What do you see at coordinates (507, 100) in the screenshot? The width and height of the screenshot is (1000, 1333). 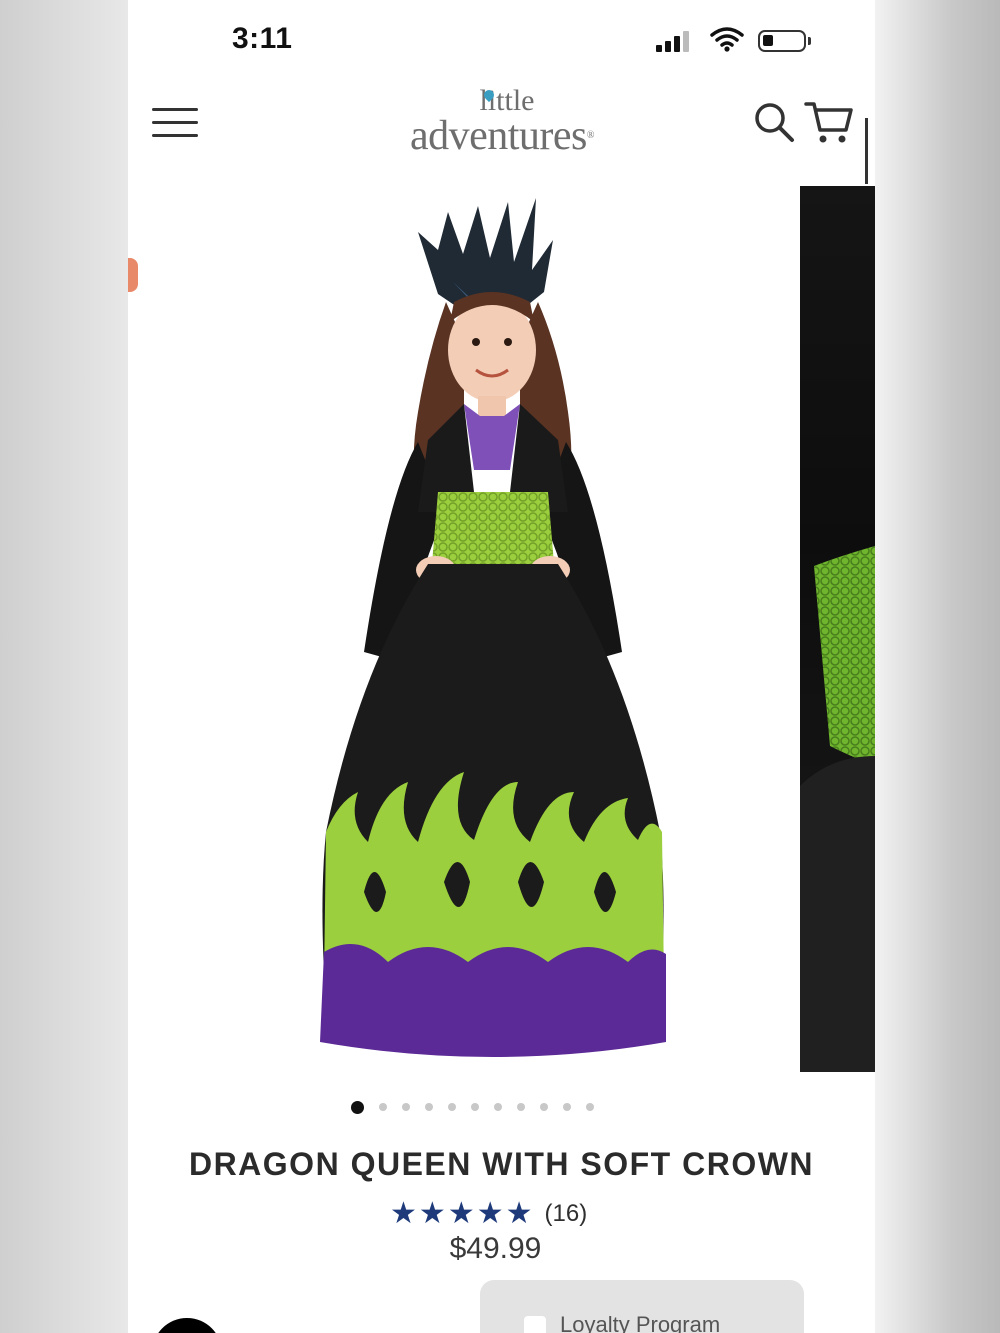 I see `logo-top-text: little` at bounding box center [507, 100].